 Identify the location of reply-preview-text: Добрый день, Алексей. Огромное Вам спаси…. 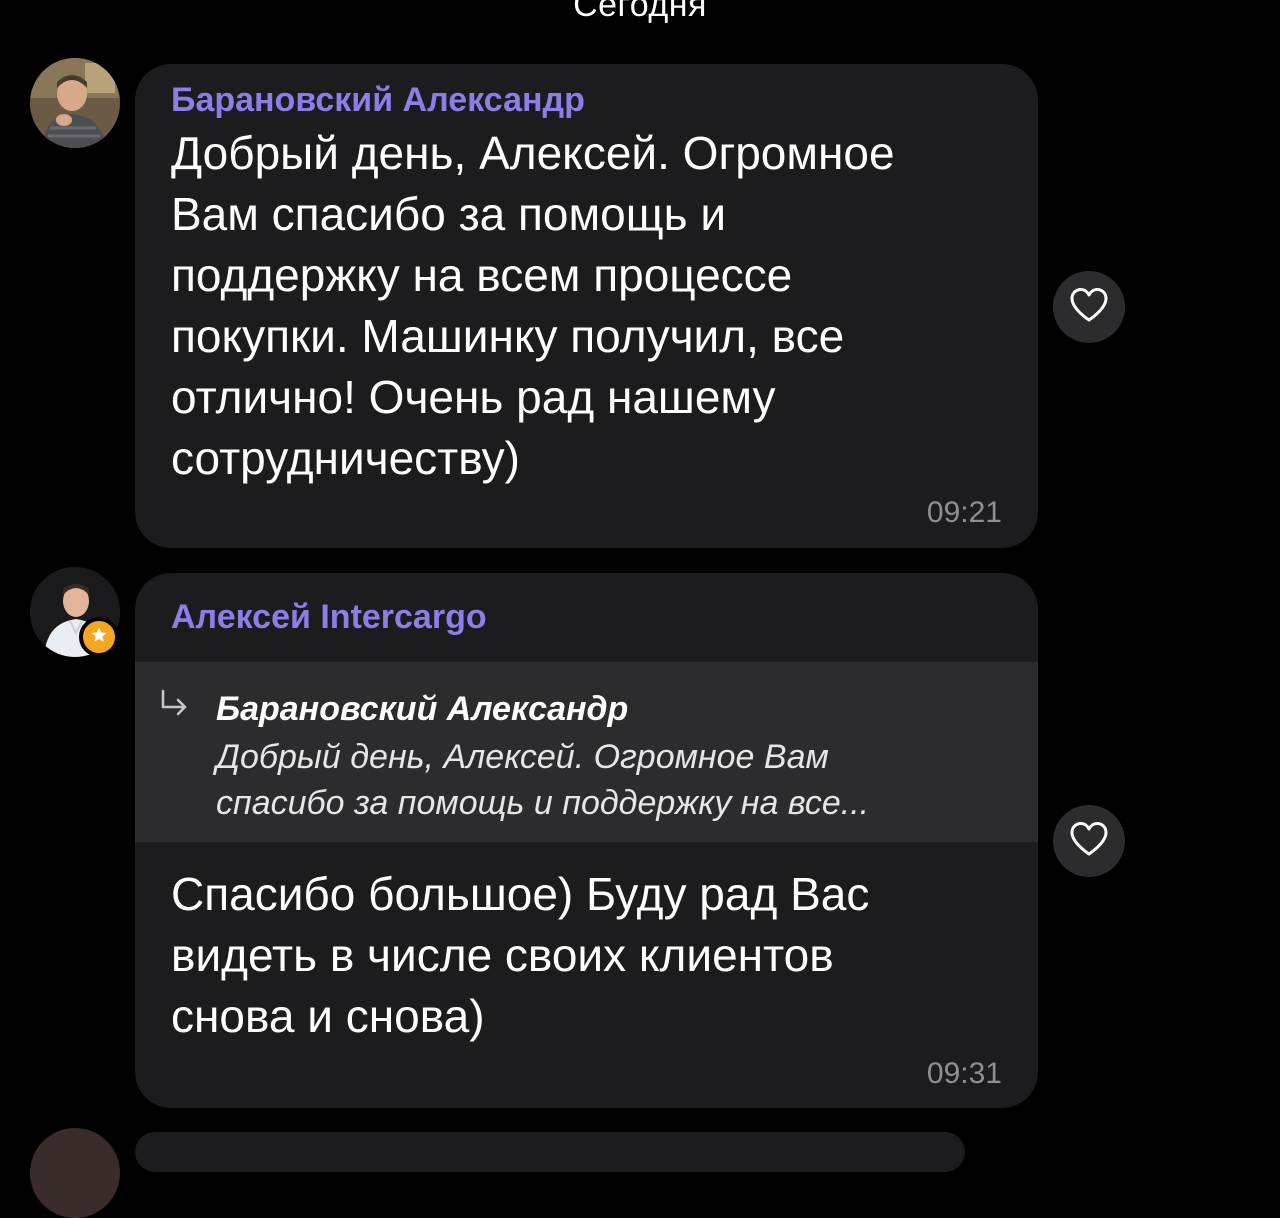
(543, 780).